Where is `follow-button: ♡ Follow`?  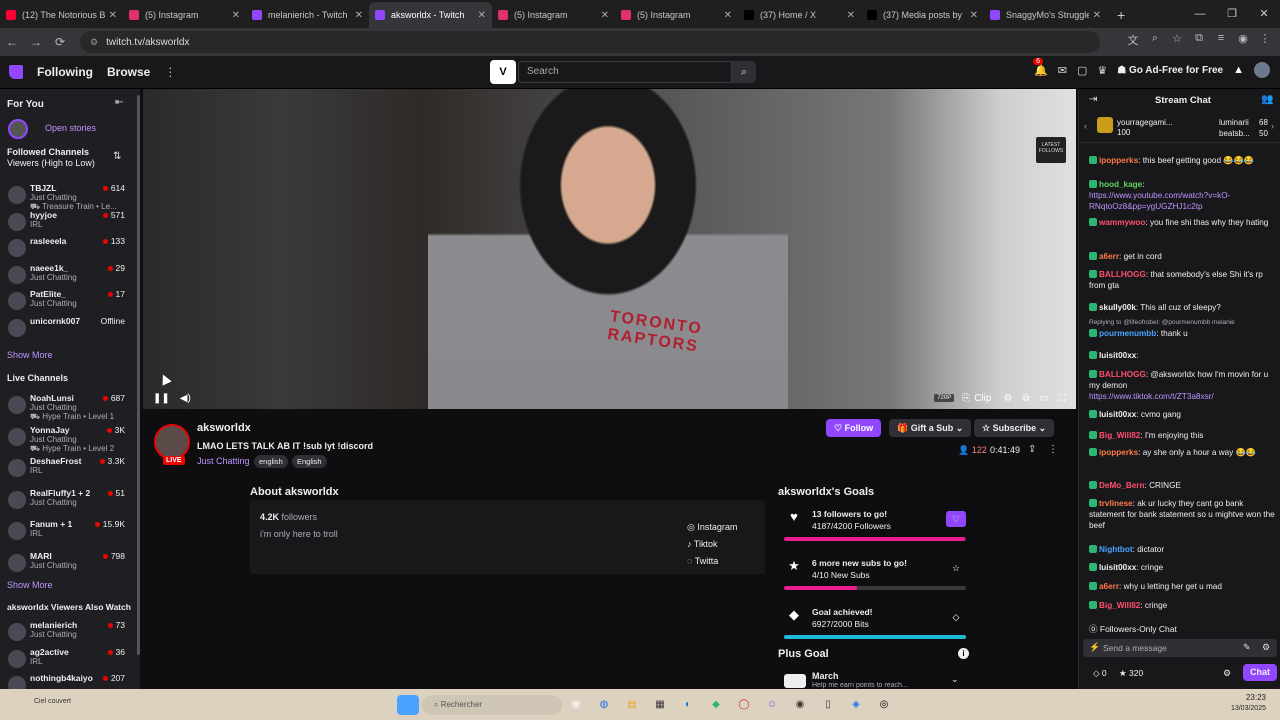
follow-button: ♡ Follow is located at coordinates (854, 428).